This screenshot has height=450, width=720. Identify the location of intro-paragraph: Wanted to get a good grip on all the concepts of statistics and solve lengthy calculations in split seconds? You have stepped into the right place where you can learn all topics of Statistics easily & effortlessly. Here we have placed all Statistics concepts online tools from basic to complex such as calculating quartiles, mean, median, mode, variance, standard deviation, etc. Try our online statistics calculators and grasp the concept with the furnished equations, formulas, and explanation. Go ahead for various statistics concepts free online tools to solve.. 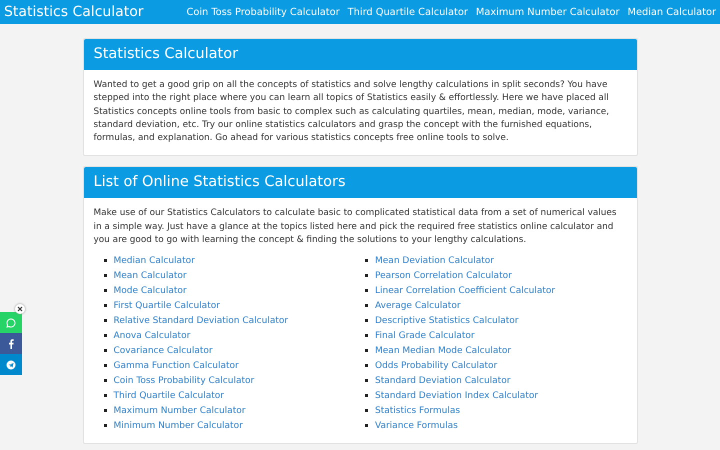
(352, 112).